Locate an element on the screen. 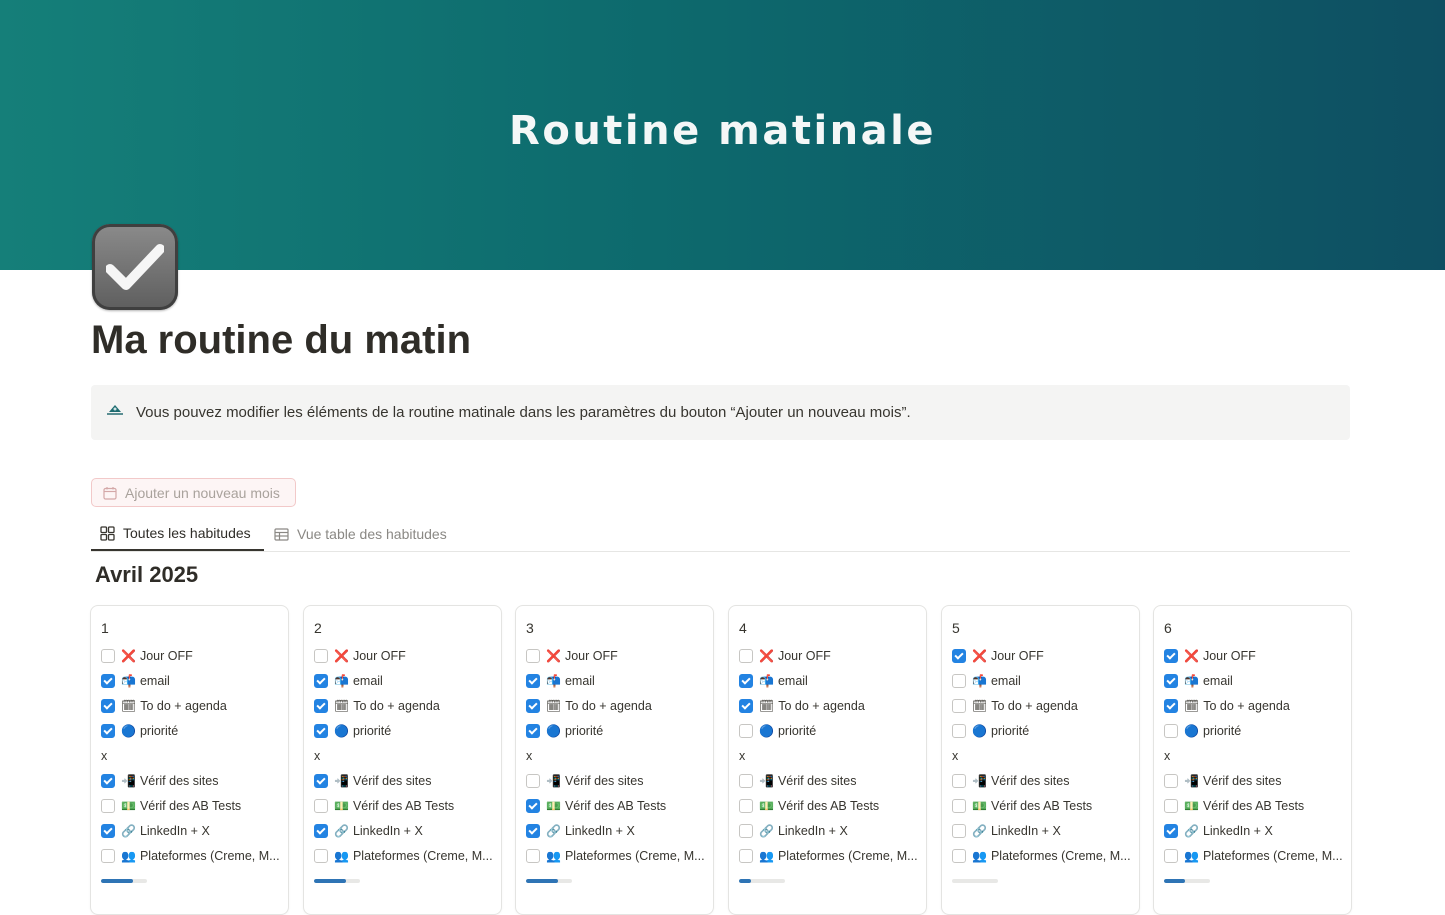 This screenshot has height=915, width=1445. page-title: Ma routine du matin is located at coordinates (281, 340).